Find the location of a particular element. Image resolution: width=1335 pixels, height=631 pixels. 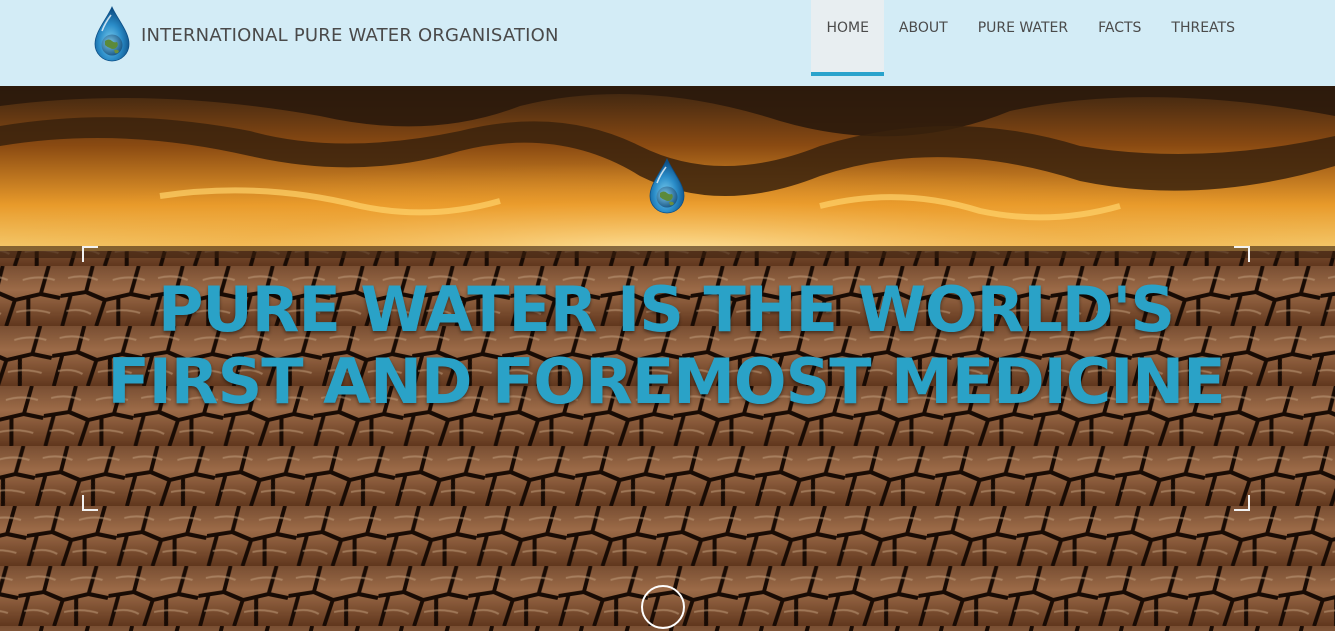

nav-item-label: ABOUT is located at coordinates (923, 28).